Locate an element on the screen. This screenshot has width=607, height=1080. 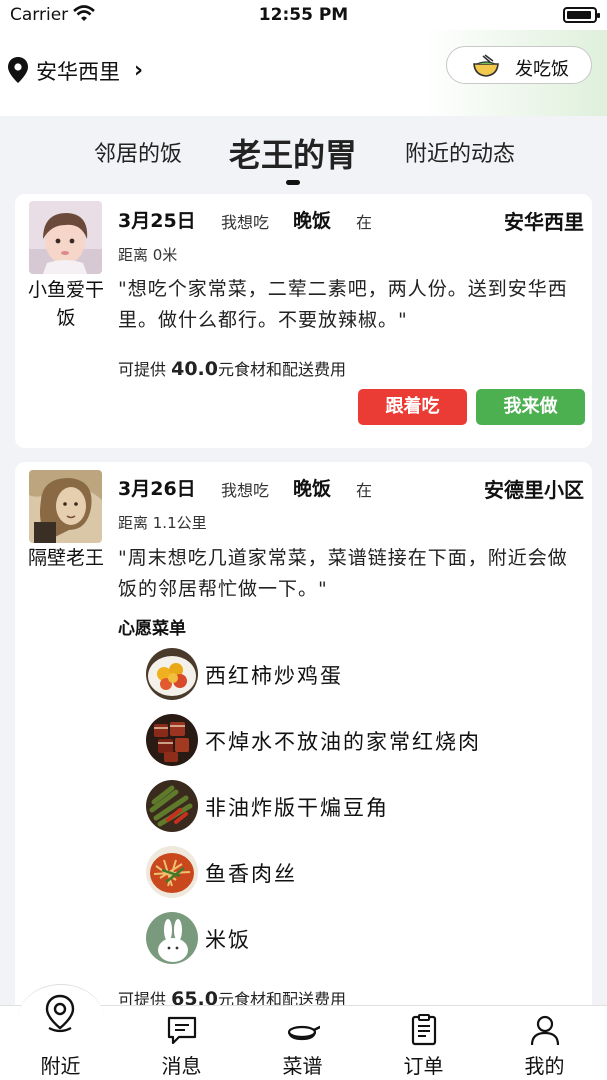
post-date: 3月25日 is located at coordinates (157, 221).